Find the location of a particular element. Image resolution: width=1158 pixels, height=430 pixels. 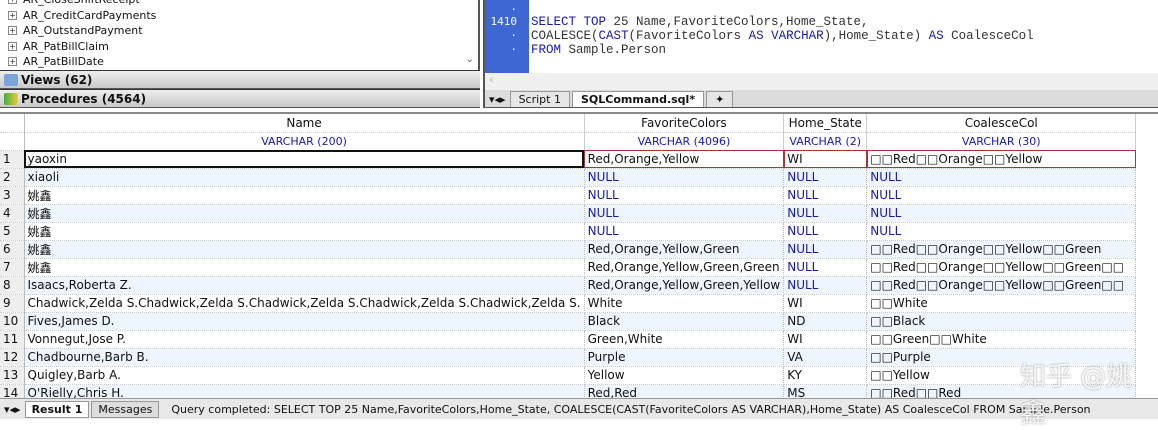

table-row: 12 Chadbourne,Barb B. Purple VA □□Purple is located at coordinates (568, 357).